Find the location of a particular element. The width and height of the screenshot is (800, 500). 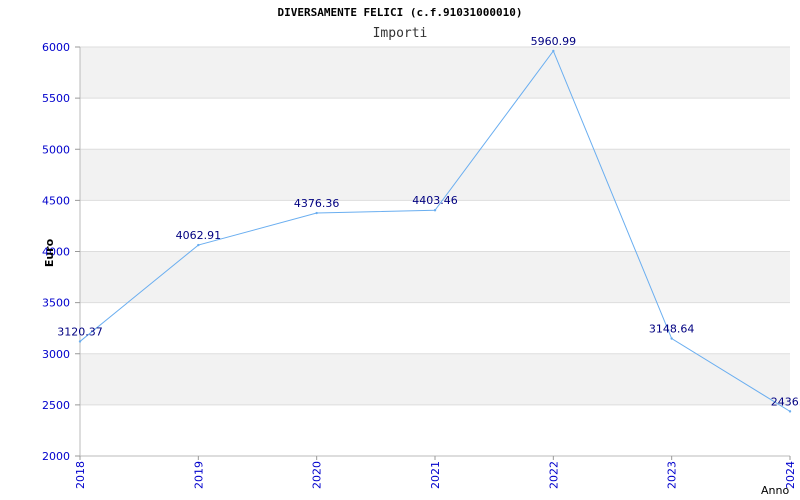

x-tick-label: 2018 is located at coordinates (80, 475).